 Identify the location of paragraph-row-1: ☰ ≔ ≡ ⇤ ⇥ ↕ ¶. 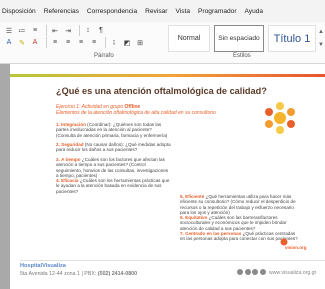
(56, 30).